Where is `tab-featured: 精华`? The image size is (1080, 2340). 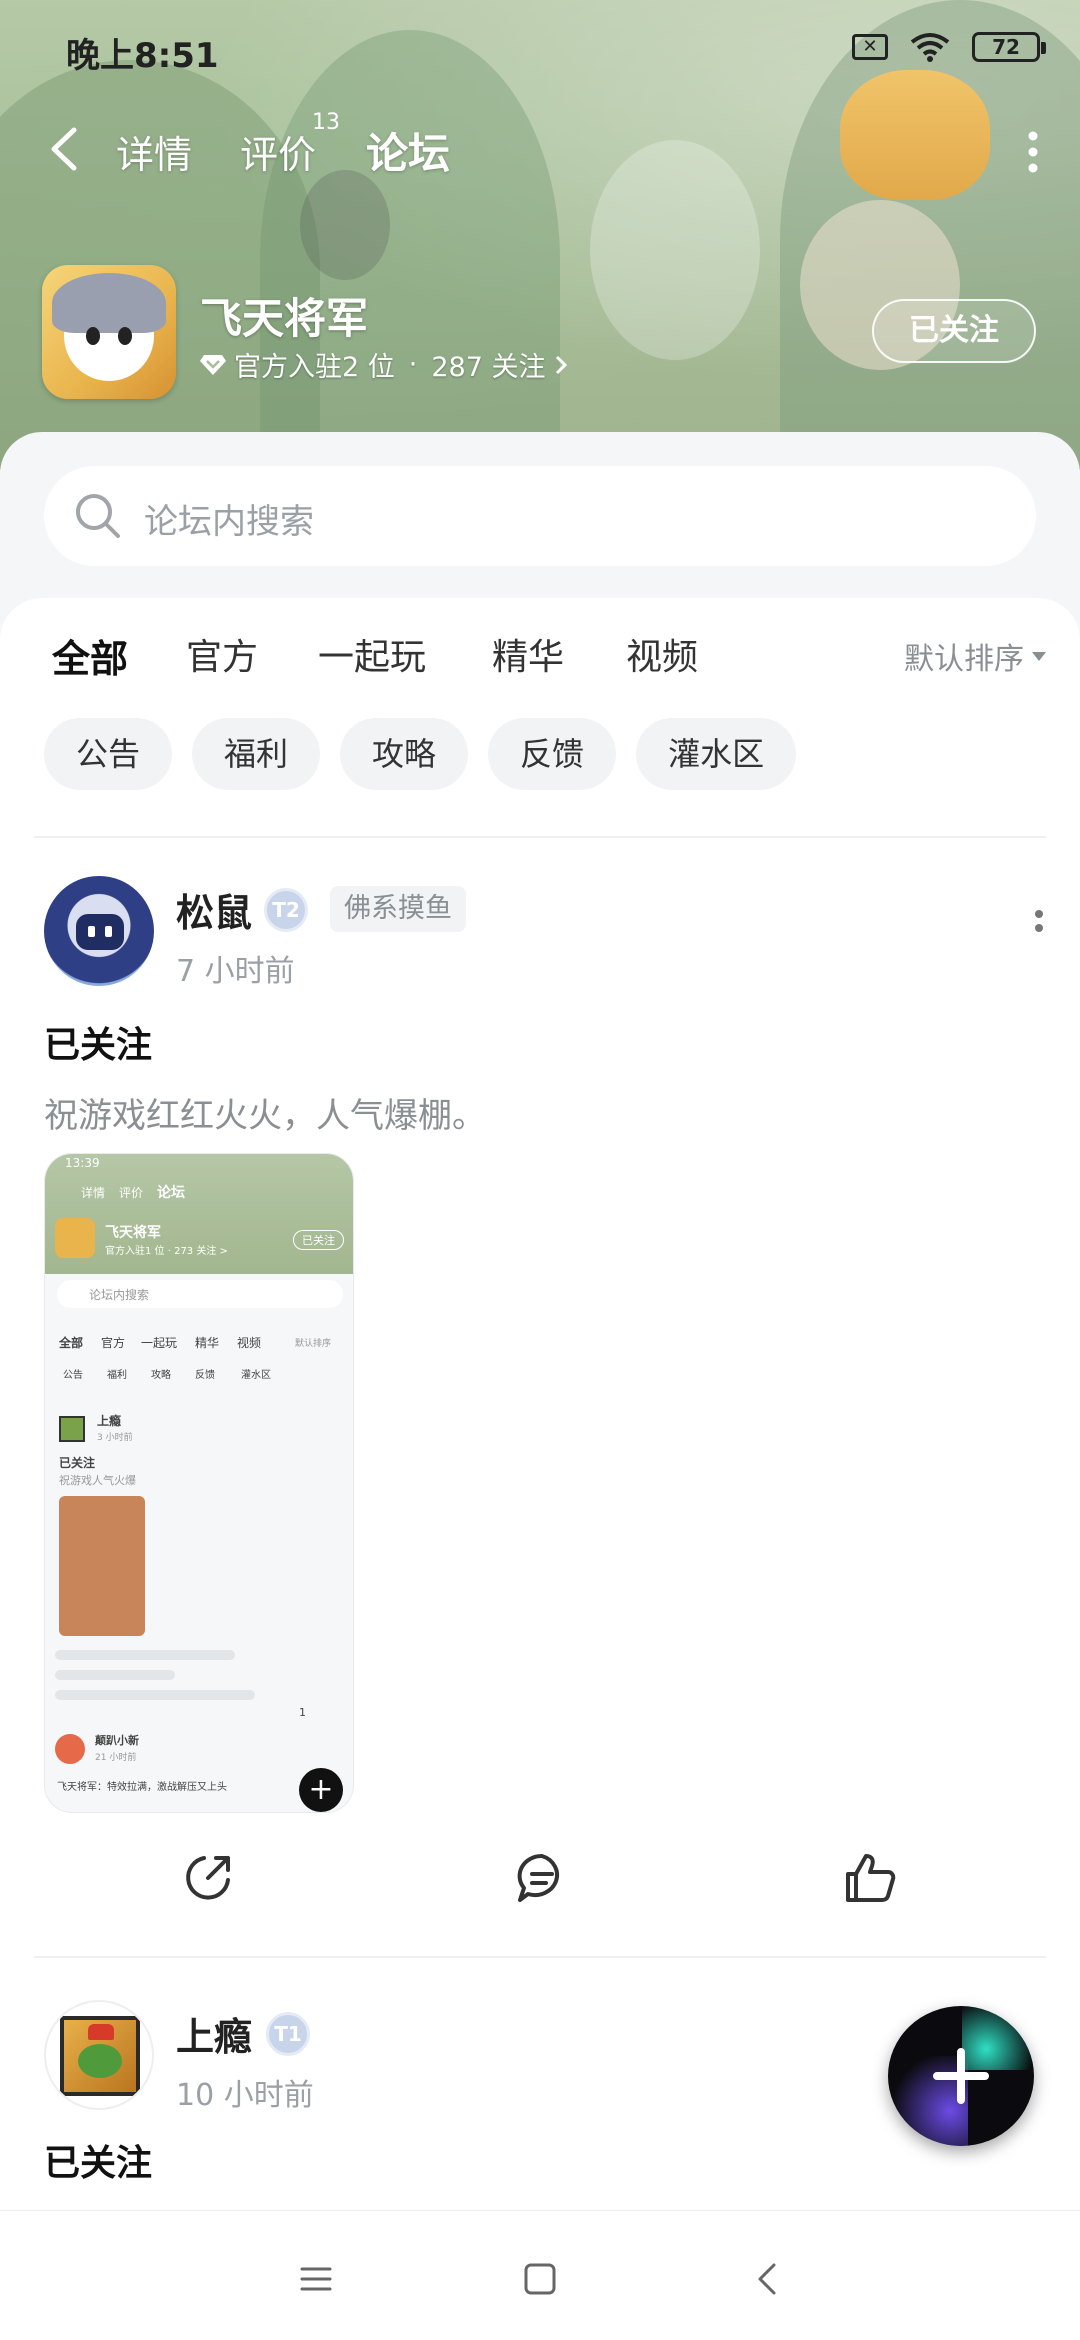
tab-featured: 精华 is located at coordinates (528, 654).